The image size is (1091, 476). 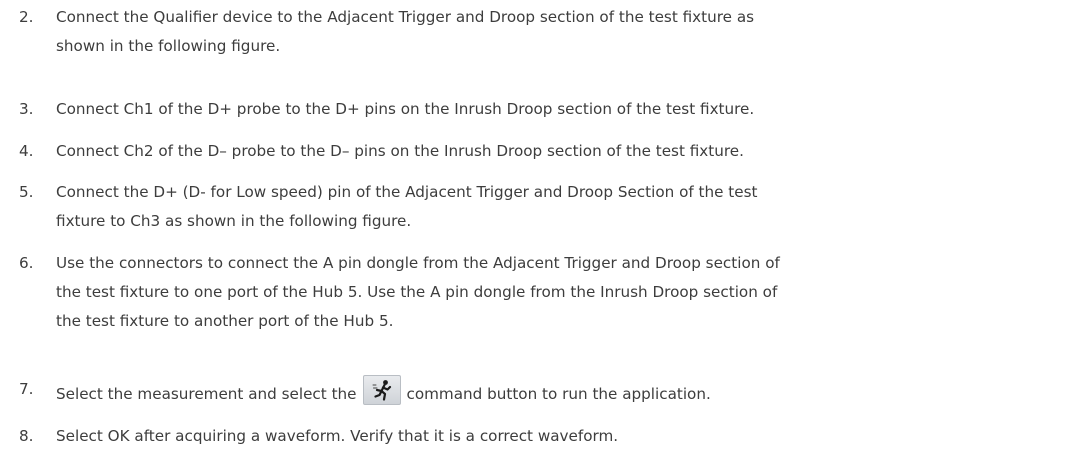 What do you see at coordinates (26, 192) in the screenshot?
I see `step-number: 5.` at bounding box center [26, 192].